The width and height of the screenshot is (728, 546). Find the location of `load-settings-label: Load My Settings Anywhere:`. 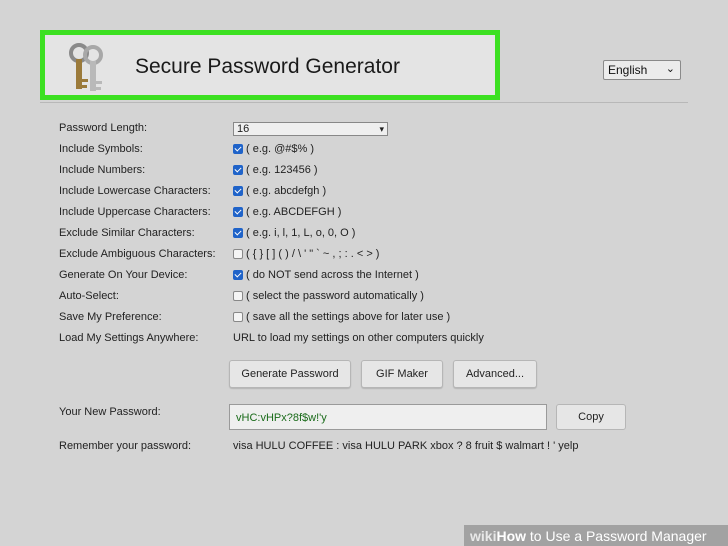

load-settings-label: Load My Settings Anywhere: is located at coordinates (129, 338).